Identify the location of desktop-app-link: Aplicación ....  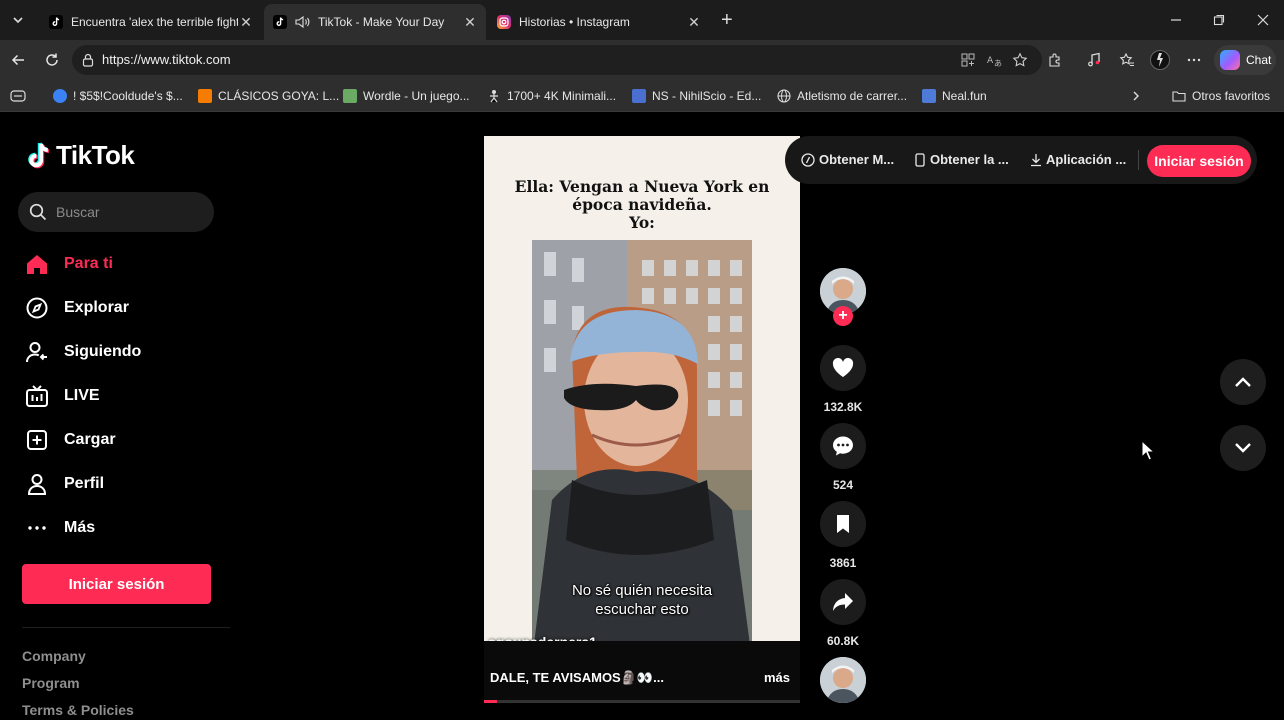
(1078, 159).